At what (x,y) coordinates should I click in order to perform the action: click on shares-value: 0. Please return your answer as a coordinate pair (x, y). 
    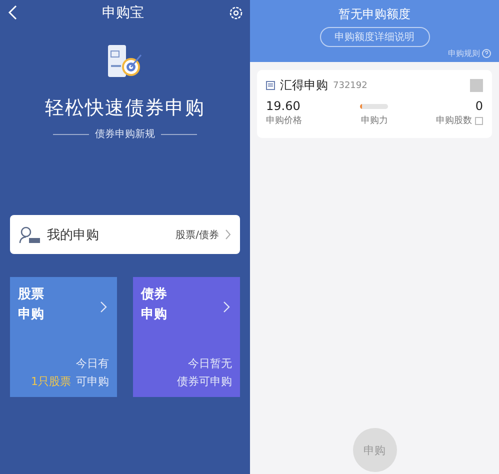
    Looking at the image, I should click on (479, 106).